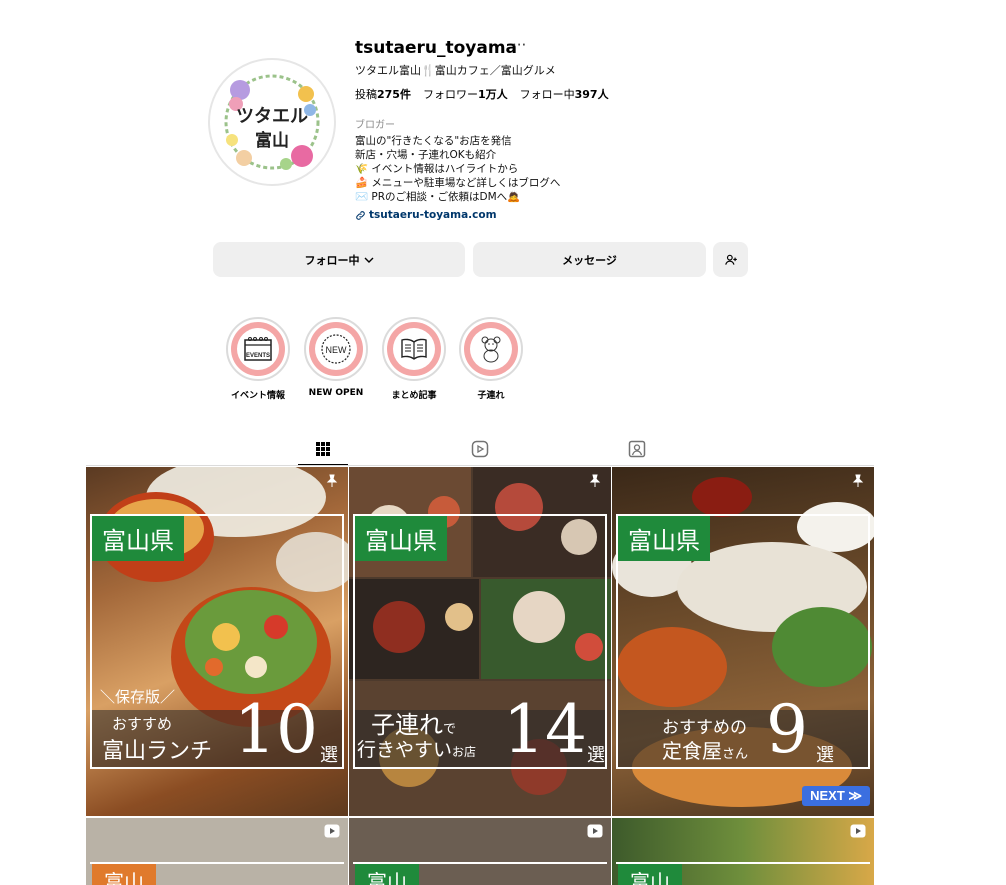 The image size is (1006, 885). Describe the element at coordinates (383, 94) in the screenshot. I see `stat-posts: 投稿275件` at that location.